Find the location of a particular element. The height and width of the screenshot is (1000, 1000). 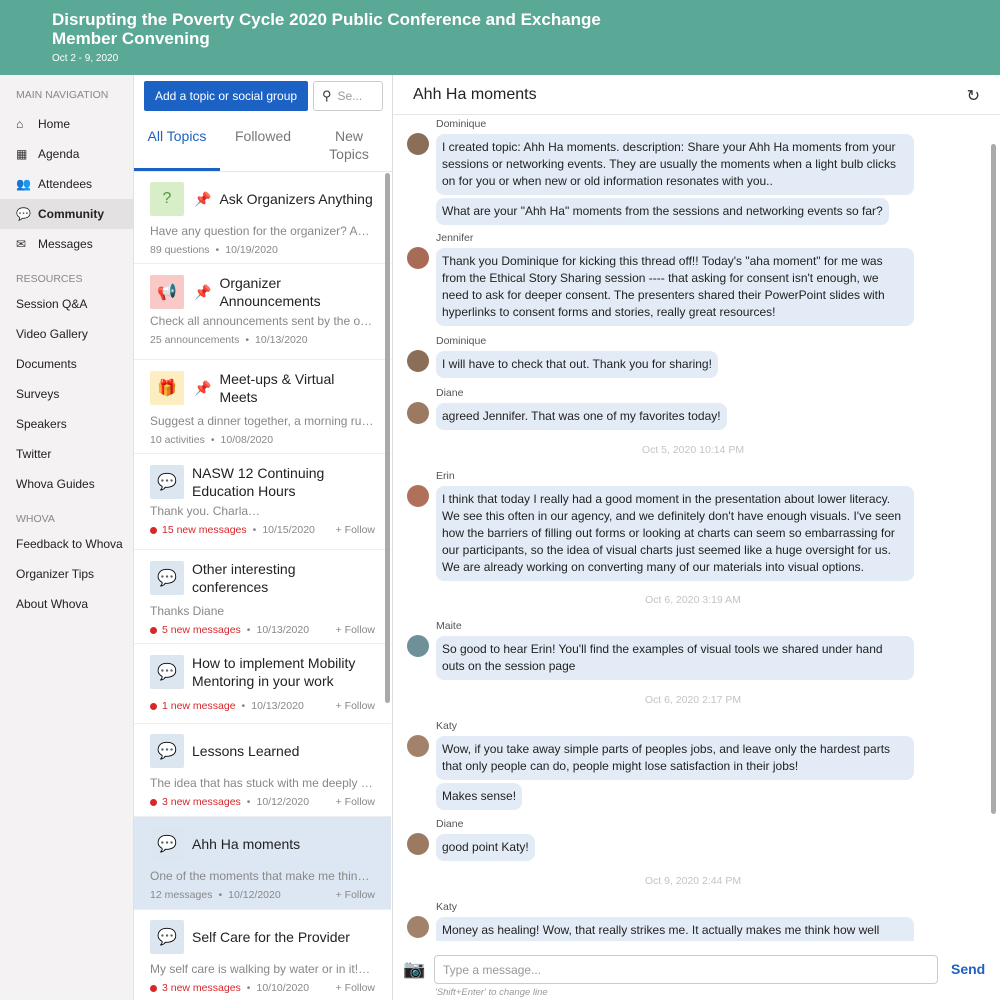

nav-item-home: ⌂ Home is located at coordinates (66, 124).